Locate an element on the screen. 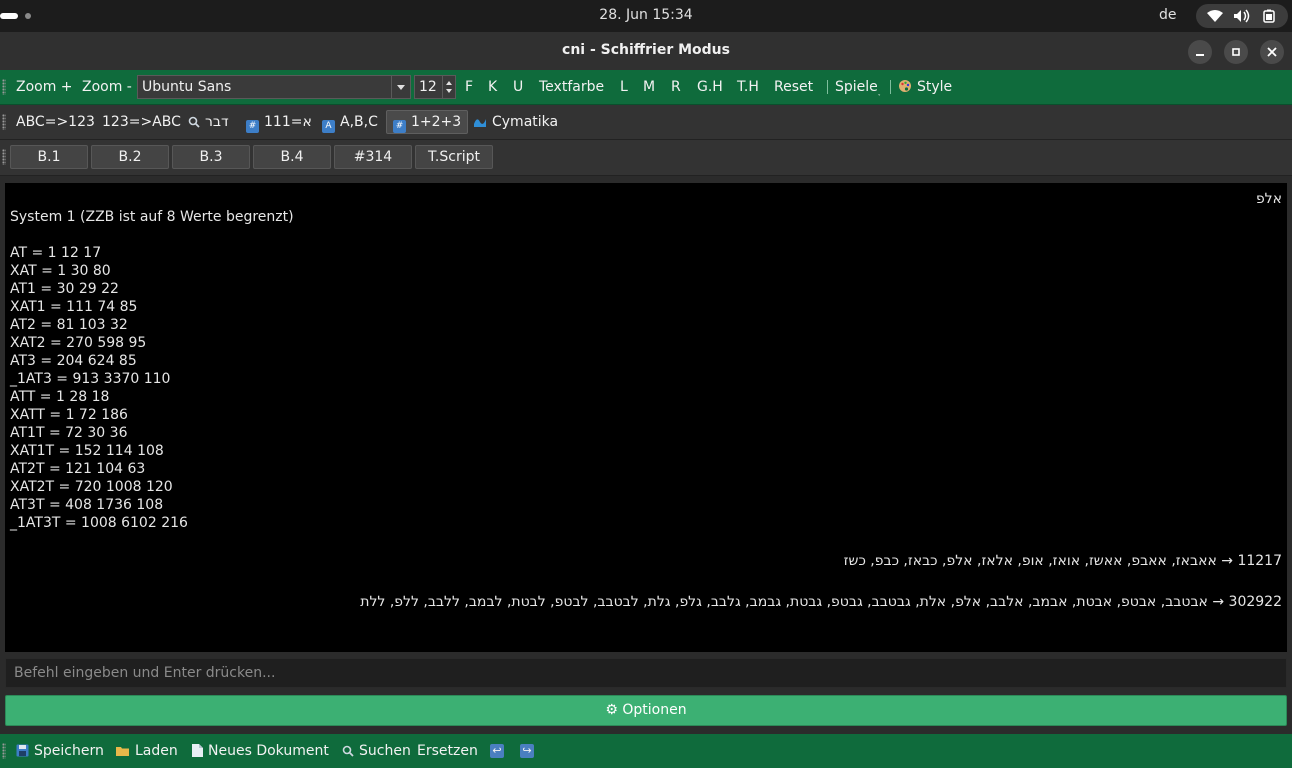 The image size is (1292, 768). save-label: Speichern is located at coordinates (69, 751).